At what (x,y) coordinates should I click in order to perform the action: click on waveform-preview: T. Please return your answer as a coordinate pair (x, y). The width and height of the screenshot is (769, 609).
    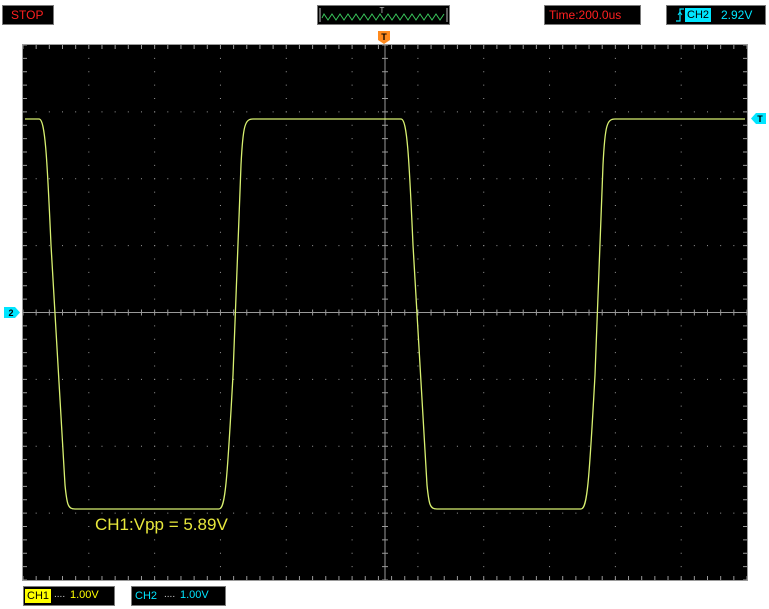
    Looking at the image, I should click on (383, 15).